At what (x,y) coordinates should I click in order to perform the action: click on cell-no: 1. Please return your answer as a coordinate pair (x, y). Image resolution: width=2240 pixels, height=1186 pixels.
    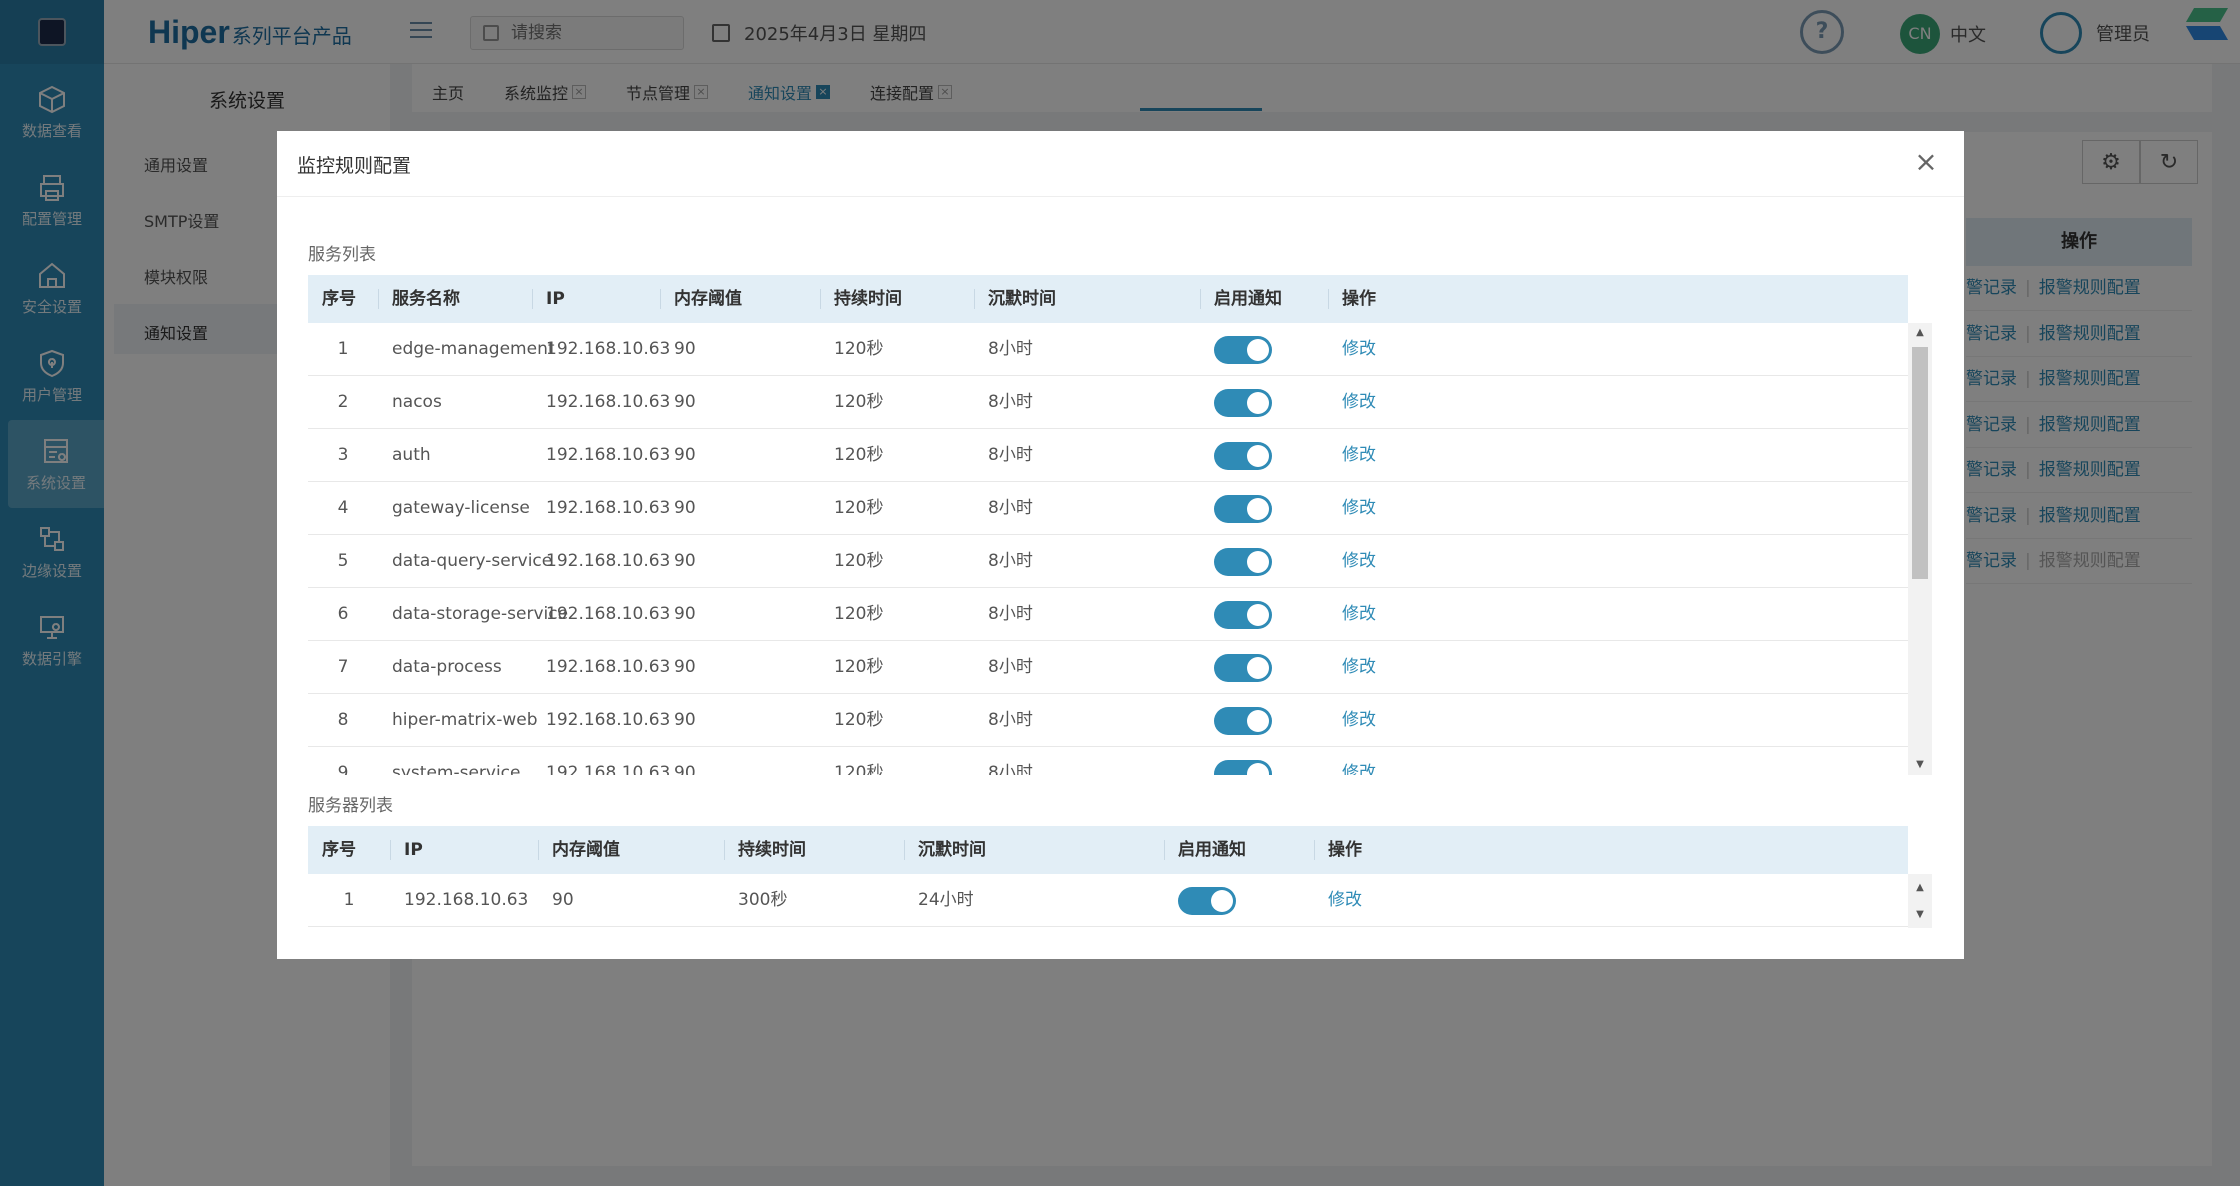
    Looking at the image, I should click on (349, 900).